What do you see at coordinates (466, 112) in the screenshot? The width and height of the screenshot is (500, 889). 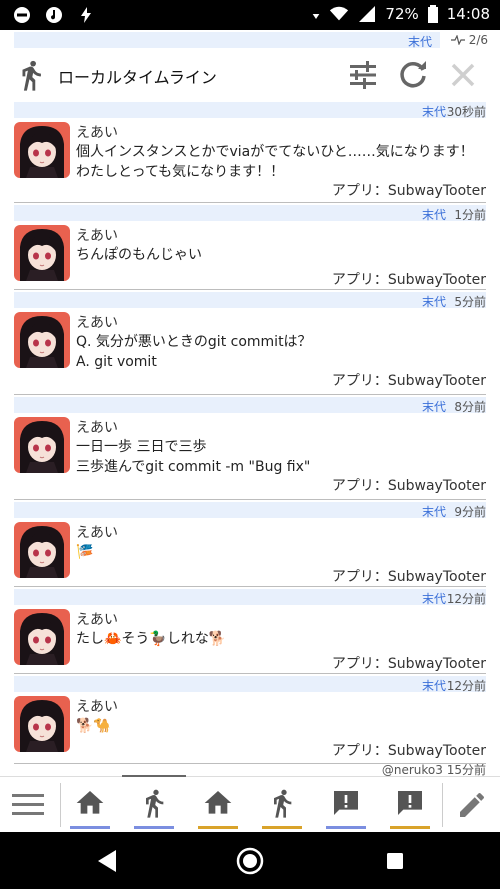 I see `post-time: 30秒前` at bounding box center [466, 112].